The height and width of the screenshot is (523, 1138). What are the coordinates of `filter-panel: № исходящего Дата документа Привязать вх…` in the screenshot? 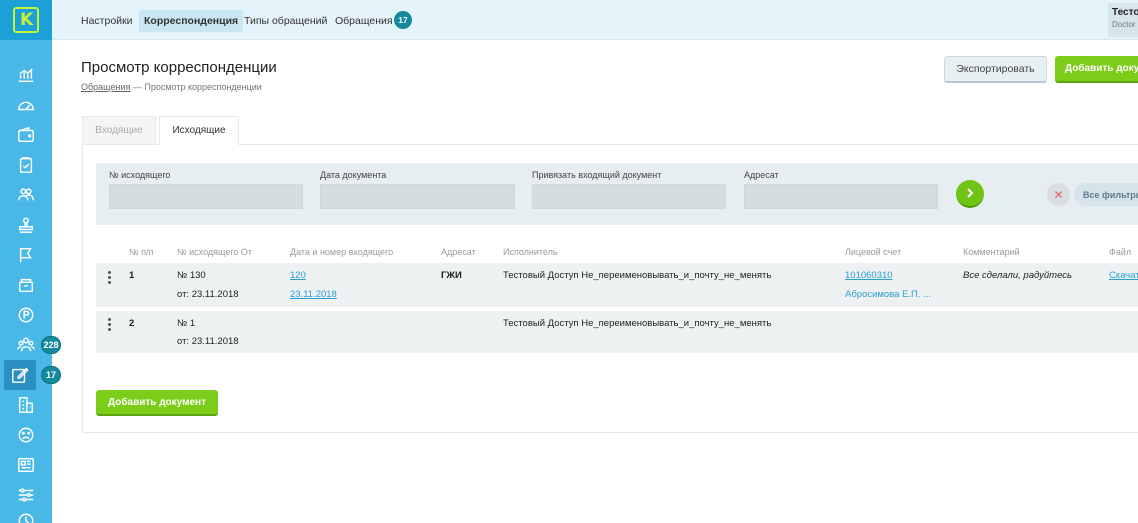 It's located at (617, 194).